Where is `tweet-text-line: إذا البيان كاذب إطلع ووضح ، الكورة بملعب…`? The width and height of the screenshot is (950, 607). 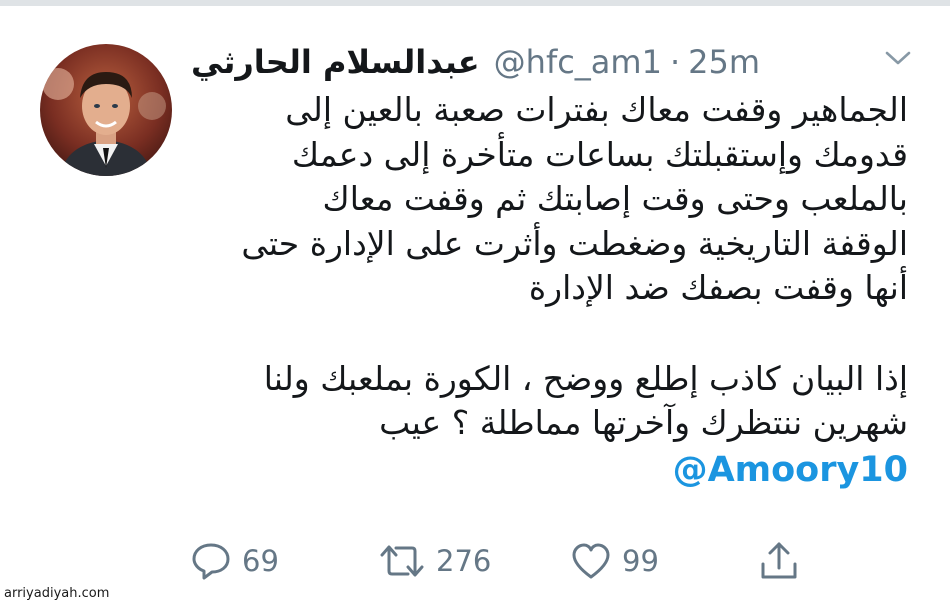
tweet-text-line: إذا البيان كاذب إطلع ووضح ، الكورة بملعب… is located at coordinates (585, 378).